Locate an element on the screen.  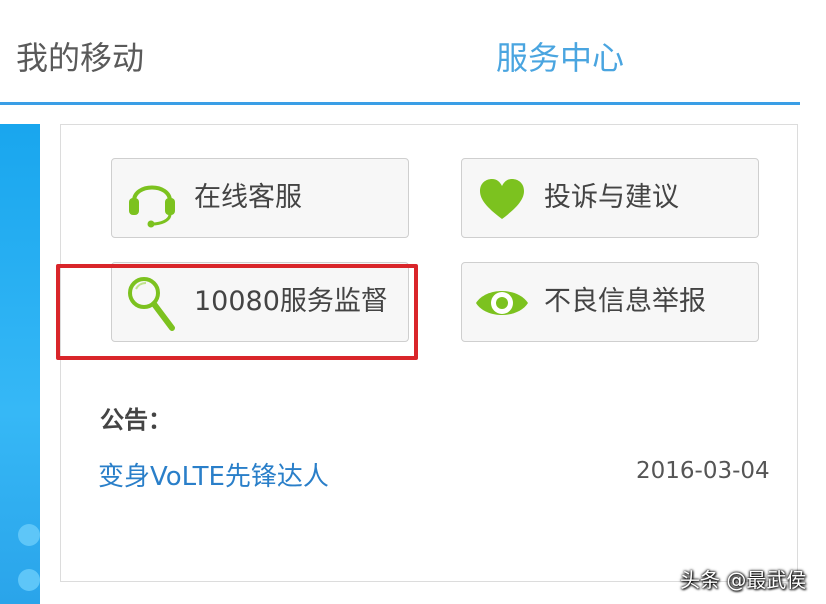
online-service-label: 在线客服 is located at coordinates (248, 197).